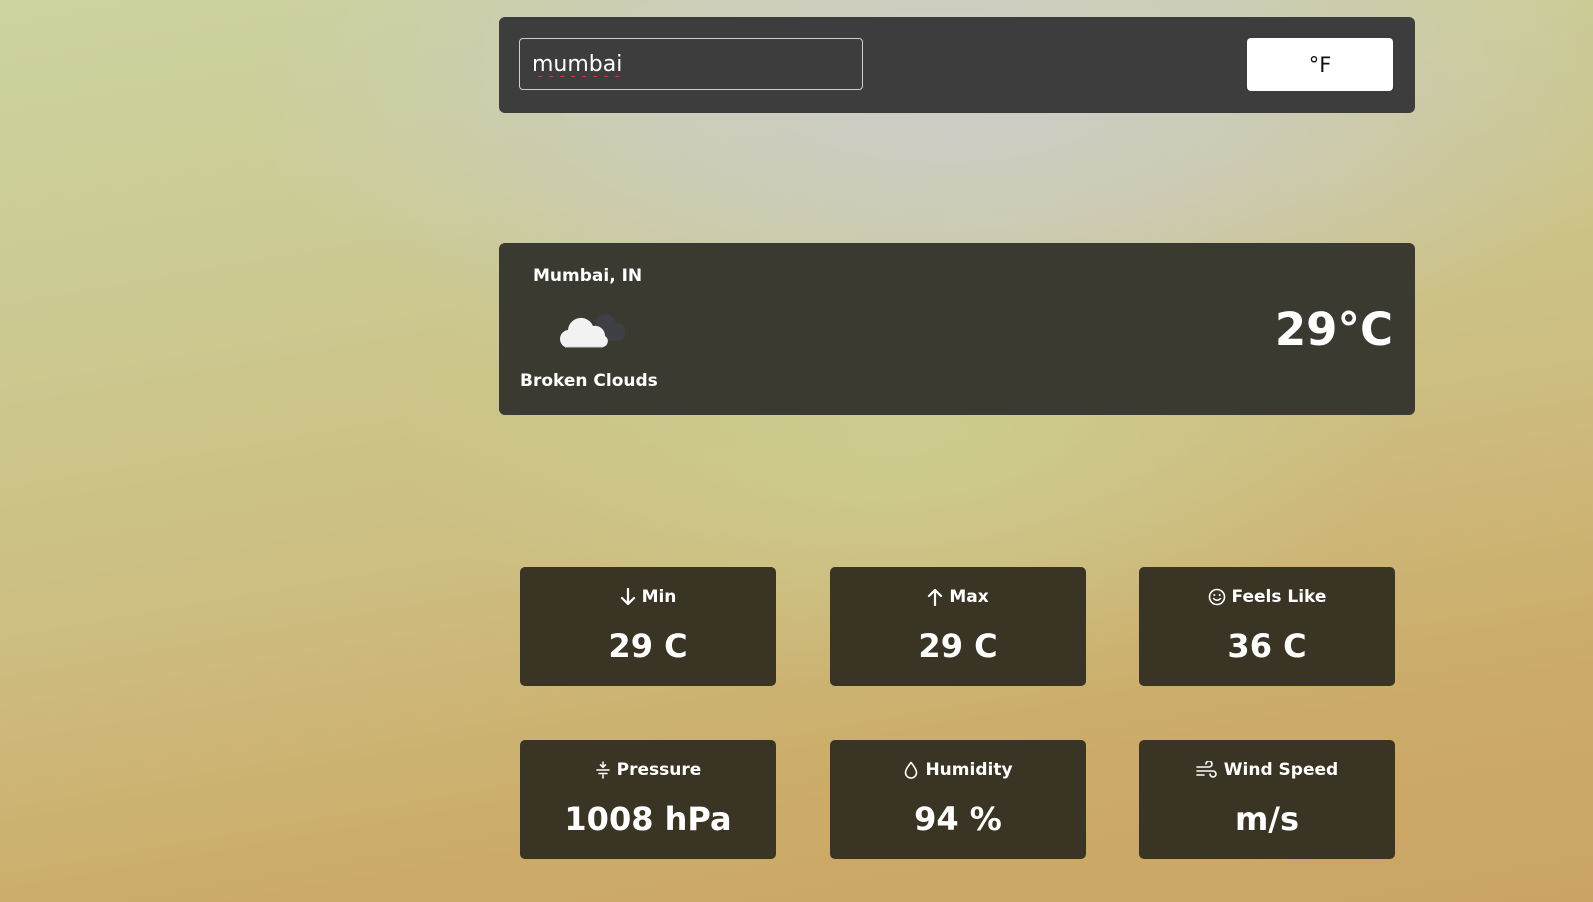  What do you see at coordinates (588, 276) in the screenshot?
I see `city-name: Mumbai, IN` at bounding box center [588, 276].